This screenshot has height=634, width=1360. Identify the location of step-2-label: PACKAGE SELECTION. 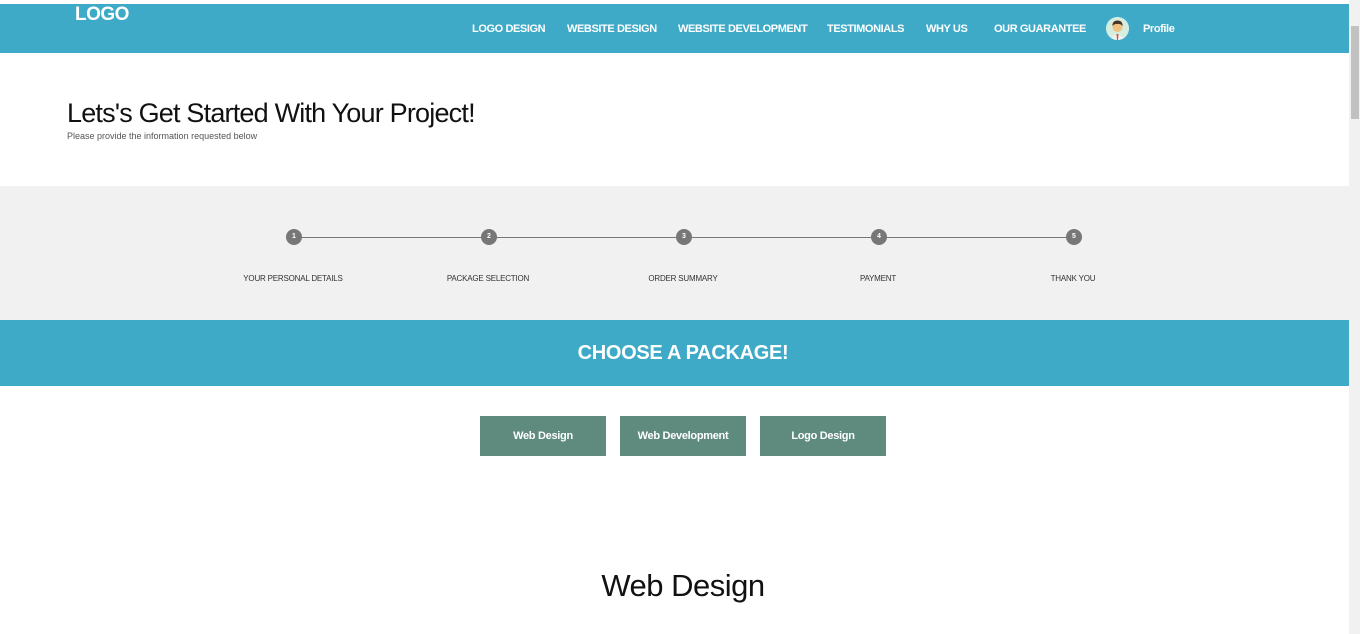
(488, 278).